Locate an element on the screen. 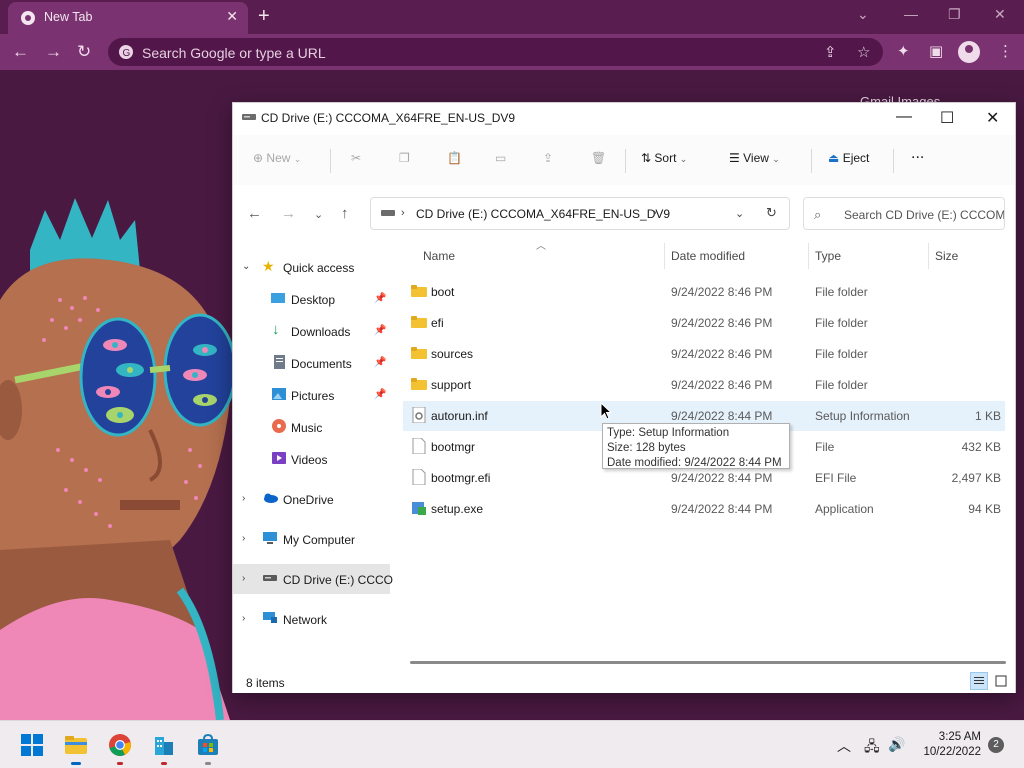  menu-kebab-icon: ⋮ is located at coordinates (1005, 51).